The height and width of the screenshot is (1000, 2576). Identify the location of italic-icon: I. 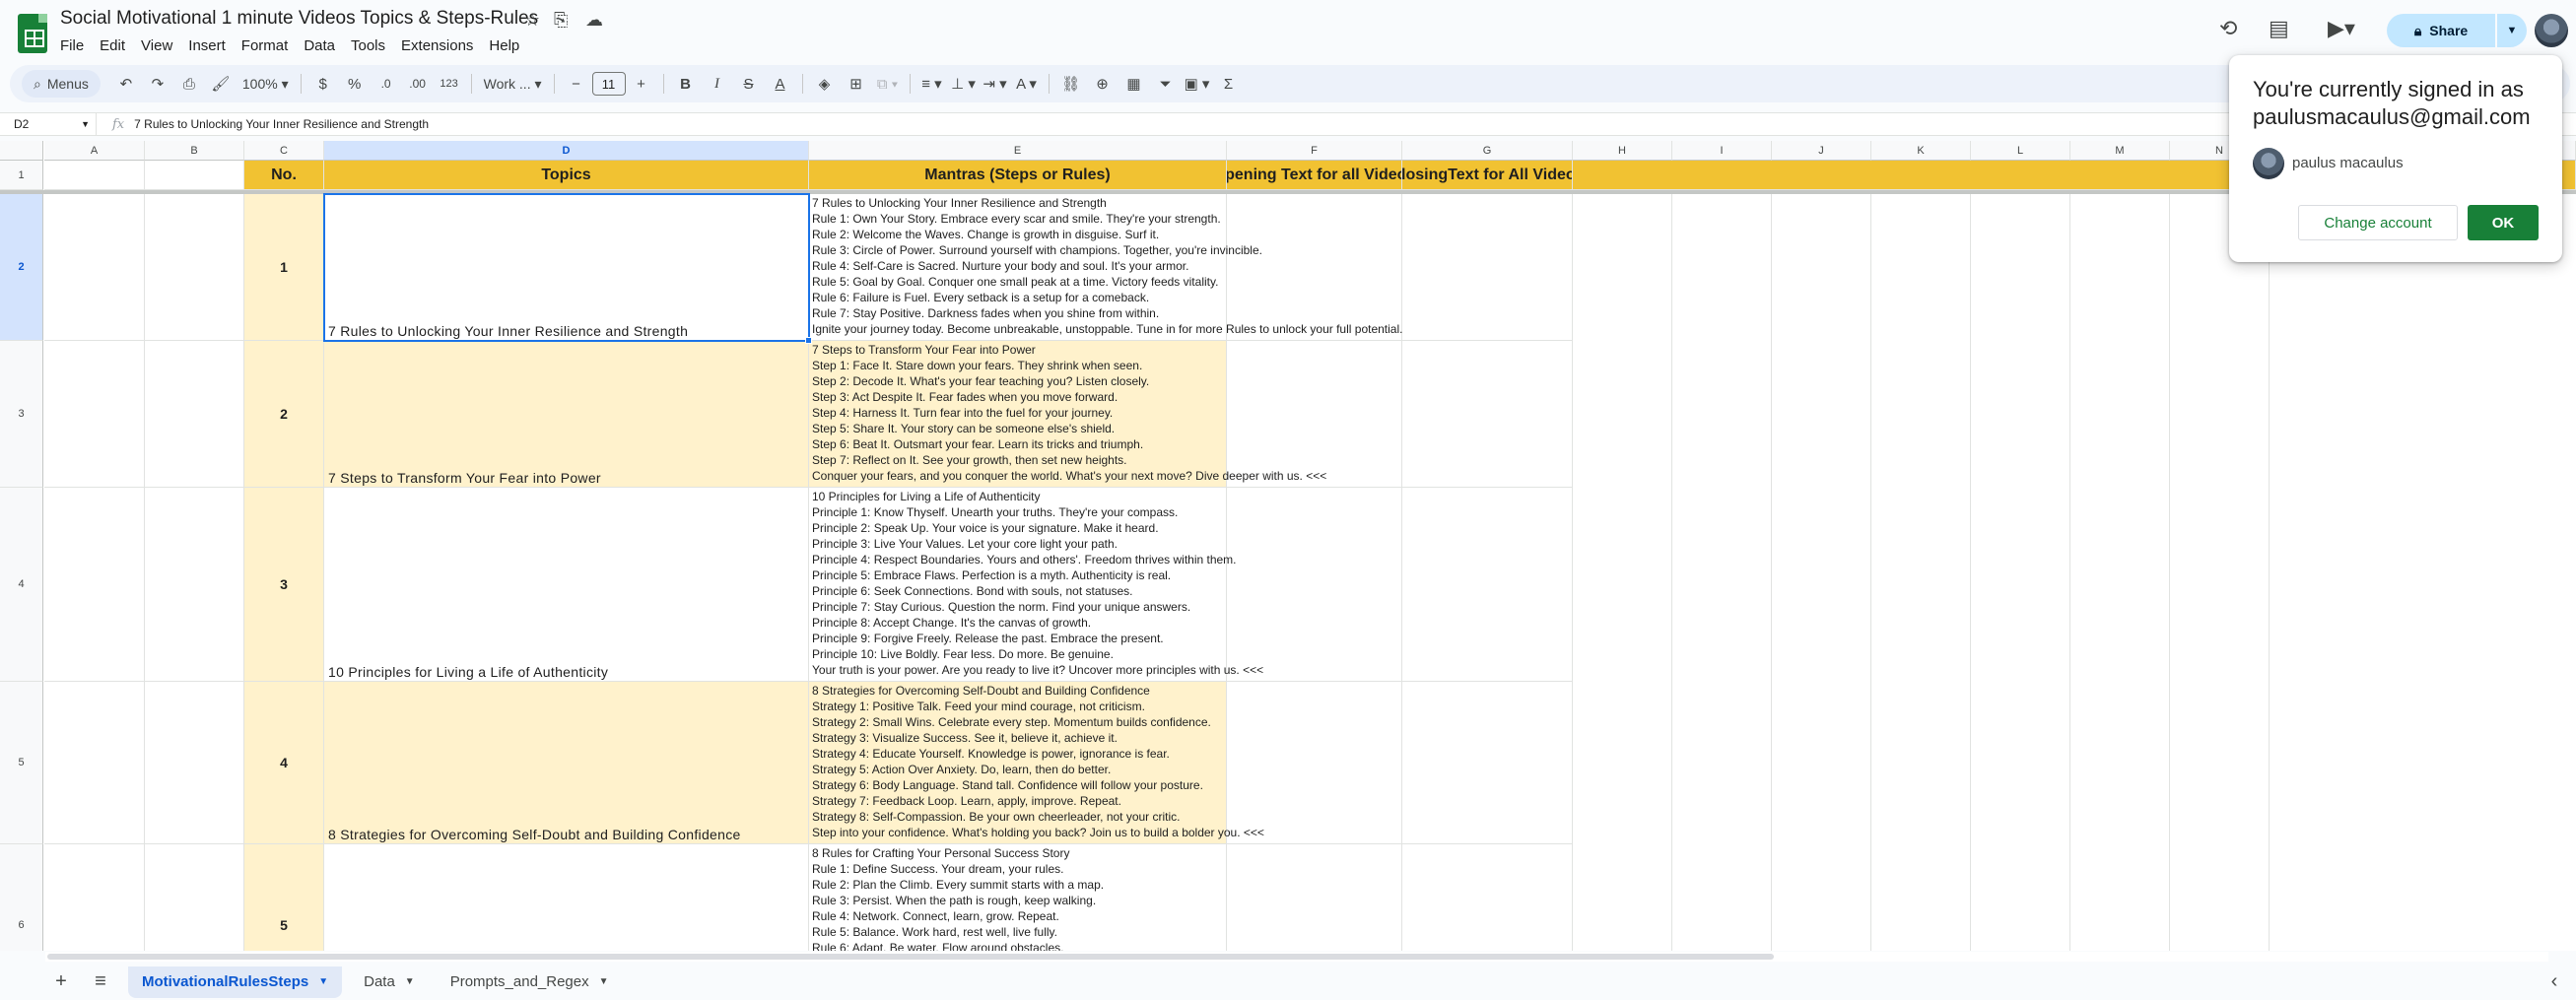
(717, 84).